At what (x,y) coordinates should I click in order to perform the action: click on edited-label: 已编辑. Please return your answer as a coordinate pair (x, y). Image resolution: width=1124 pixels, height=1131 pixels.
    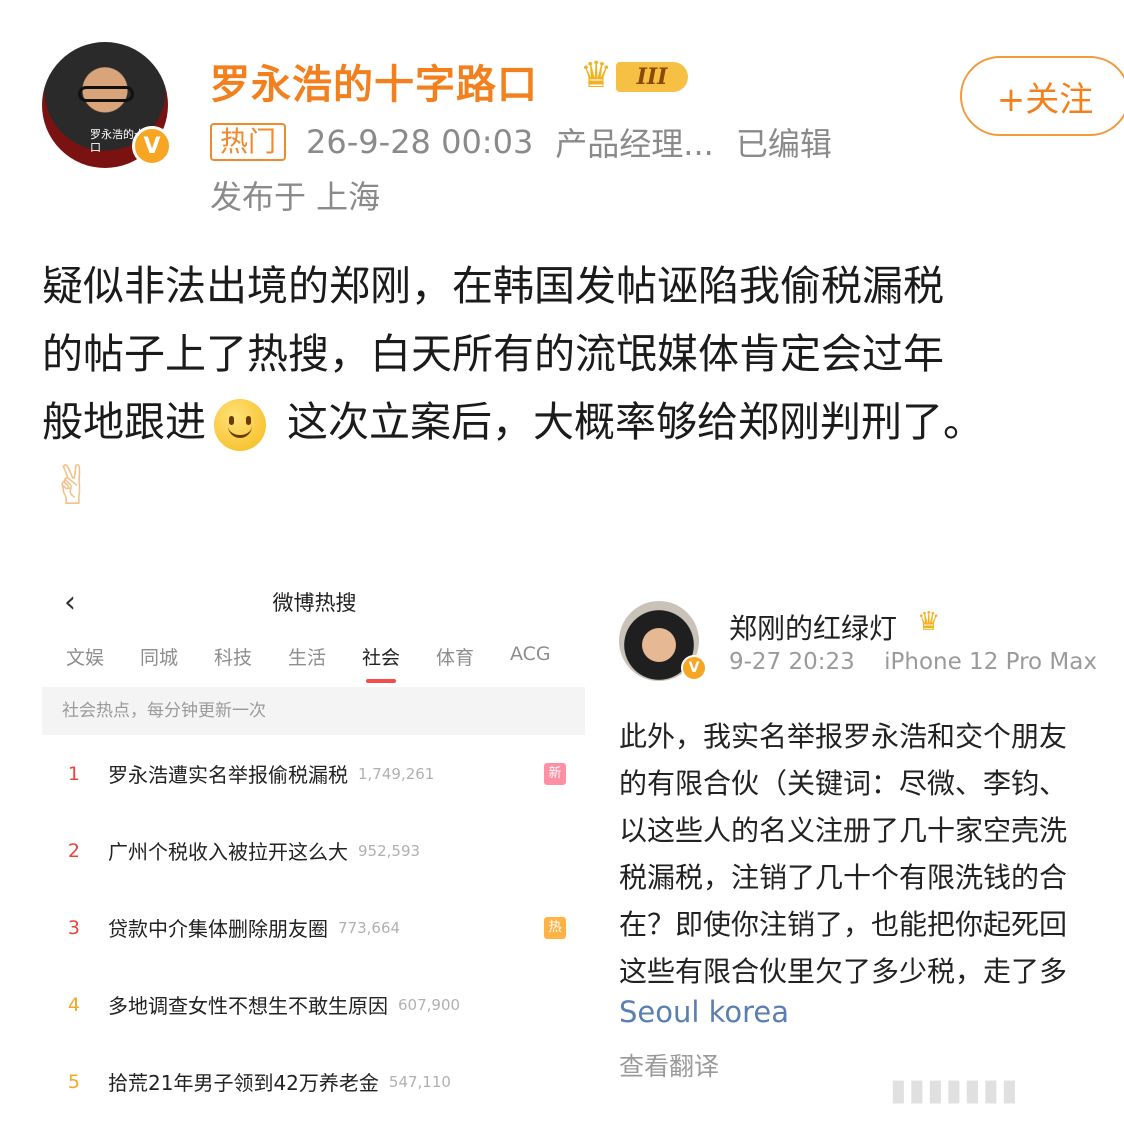
    Looking at the image, I should click on (784, 142).